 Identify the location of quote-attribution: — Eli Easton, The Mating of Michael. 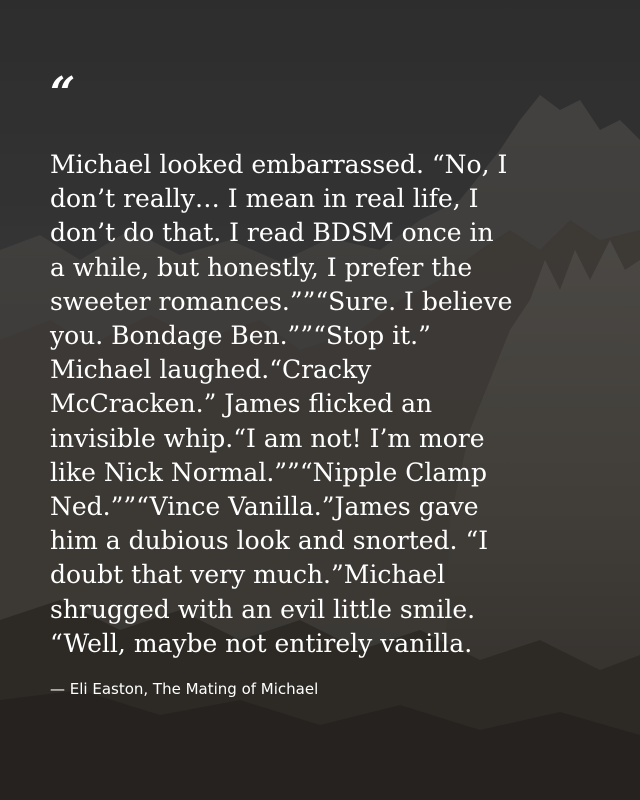
(184, 689).